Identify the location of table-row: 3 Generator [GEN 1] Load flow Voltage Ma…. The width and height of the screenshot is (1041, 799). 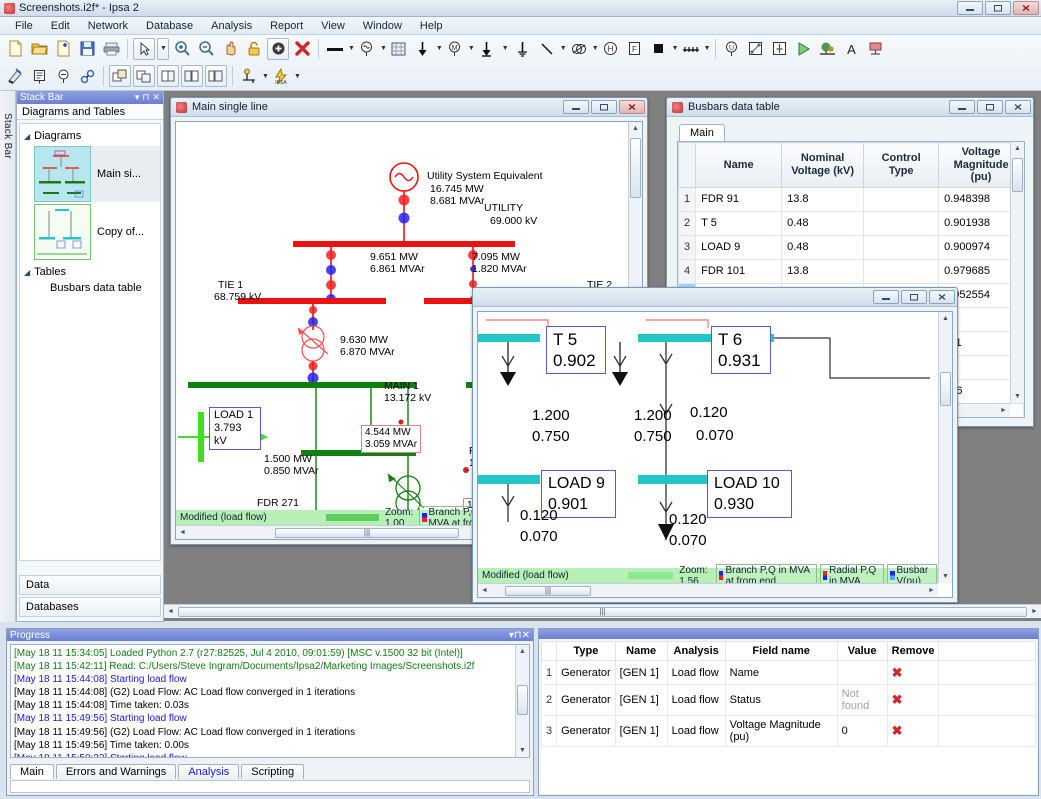
(788, 731).